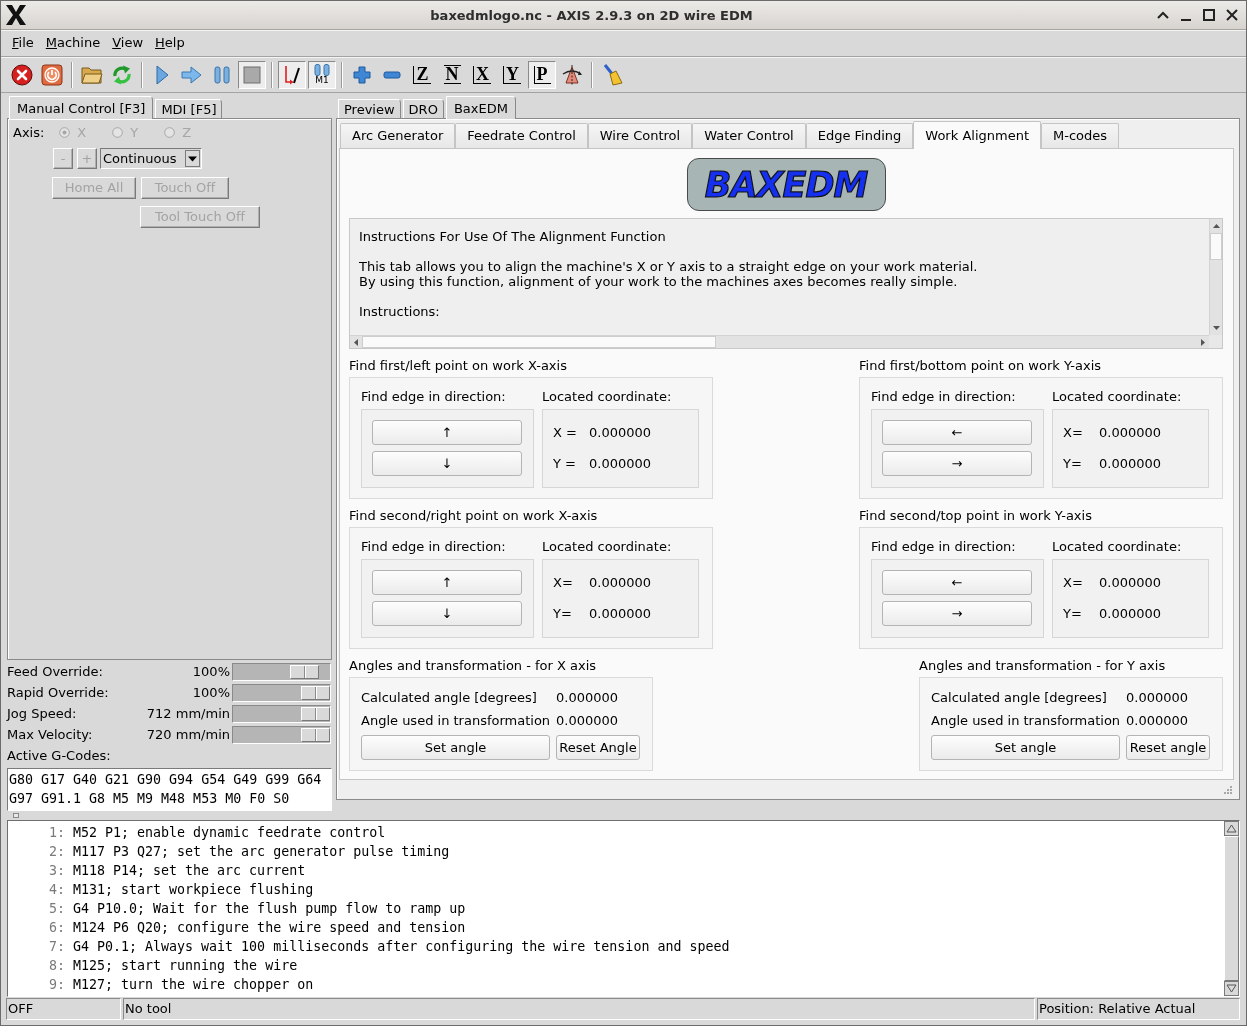 The height and width of the screenshot is (1026, 1247). Describe the element at coordinates (449, 698) in the screenshot. I see `angle-label: Calculated angle [degrees]` at that location.